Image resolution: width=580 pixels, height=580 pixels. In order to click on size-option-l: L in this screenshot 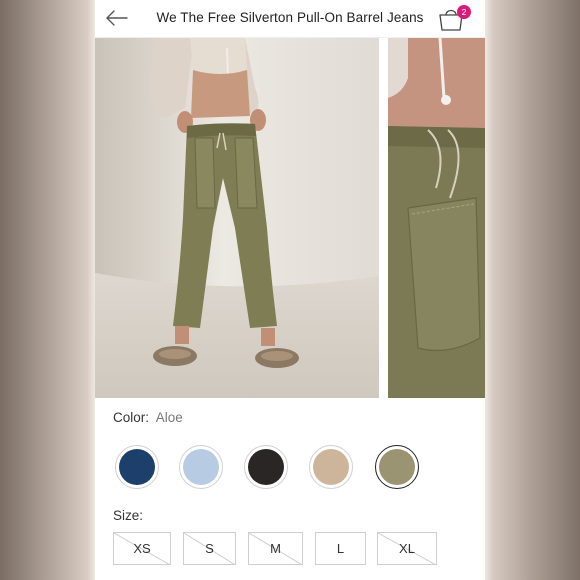, I will do `click(340, 548)`.